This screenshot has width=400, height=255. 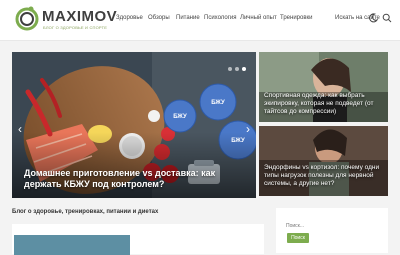 I want to click on logo-text: MAXIMOV, so click(x=79, y=16).